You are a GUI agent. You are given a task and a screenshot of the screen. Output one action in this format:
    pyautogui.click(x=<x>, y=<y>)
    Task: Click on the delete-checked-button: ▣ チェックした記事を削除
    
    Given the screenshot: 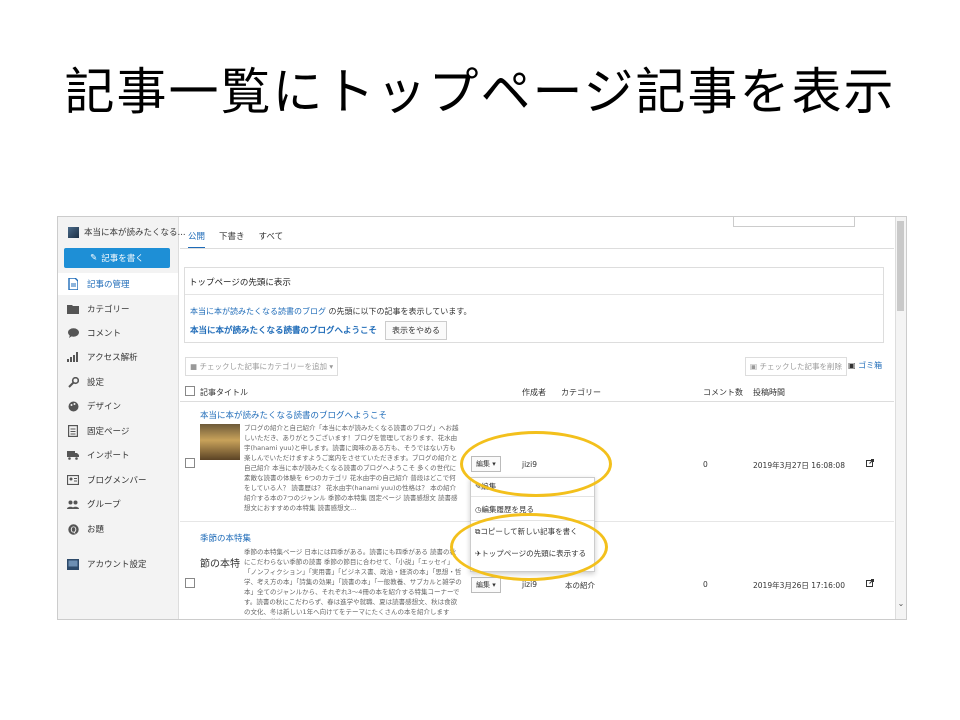 What is the action you would take?
    pyautogui.click(x=796, y=366)
    